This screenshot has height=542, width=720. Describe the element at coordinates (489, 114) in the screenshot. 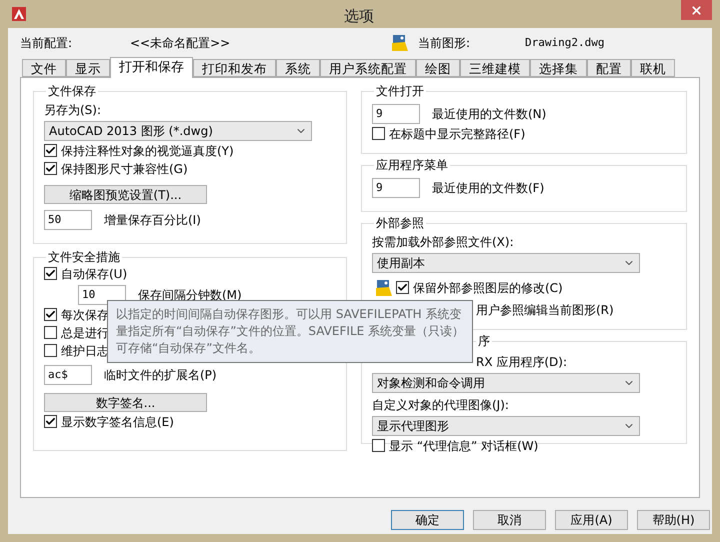

I see `field-label: 最近使用的文件数(N)` at that location.